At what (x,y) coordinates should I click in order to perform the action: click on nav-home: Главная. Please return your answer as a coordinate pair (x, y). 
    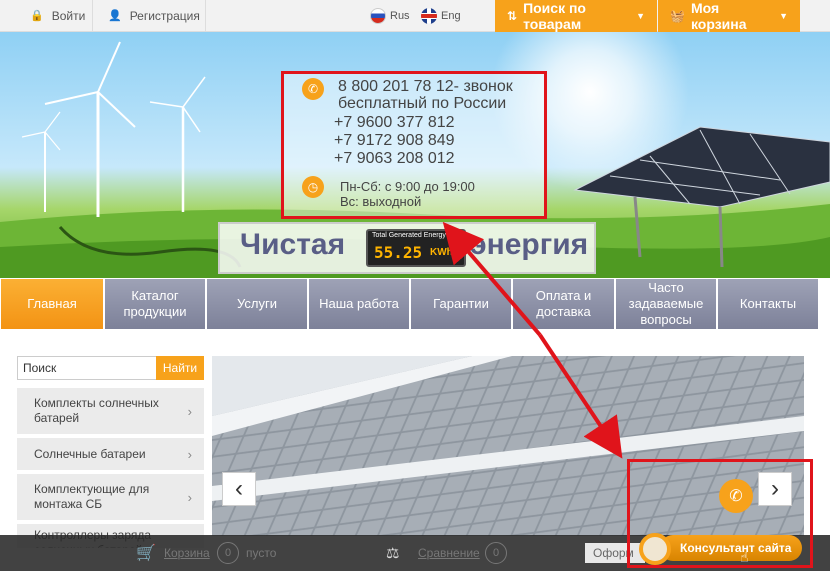
    Looking at the image, I should click on (52, 304).